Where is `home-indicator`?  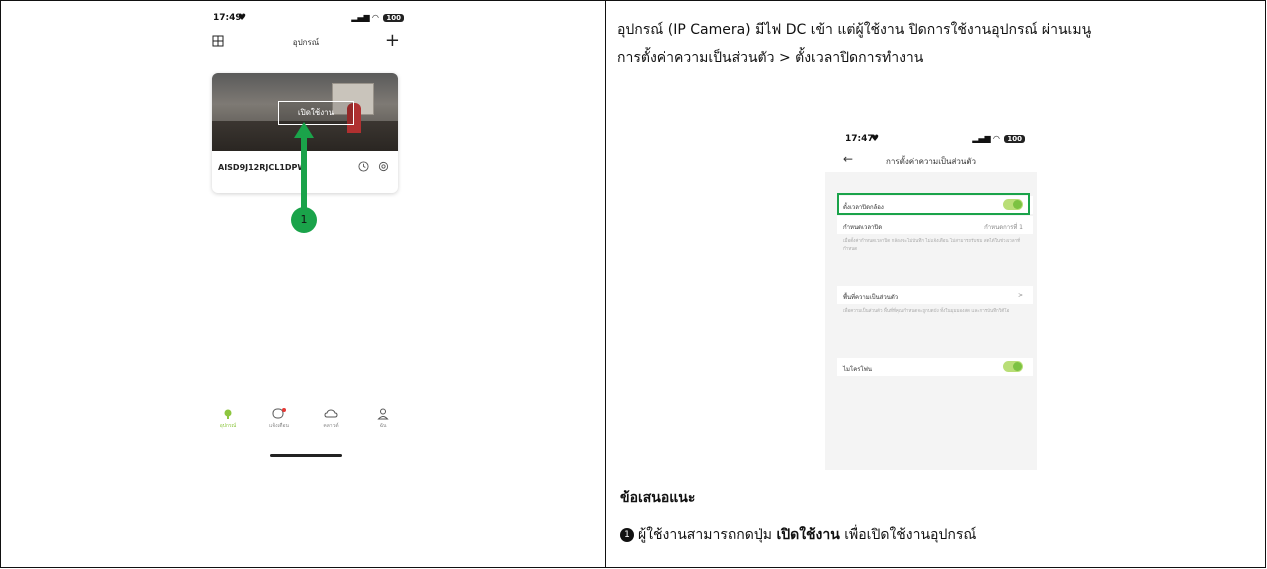 home-indicator is located at coordinates (306, 455).